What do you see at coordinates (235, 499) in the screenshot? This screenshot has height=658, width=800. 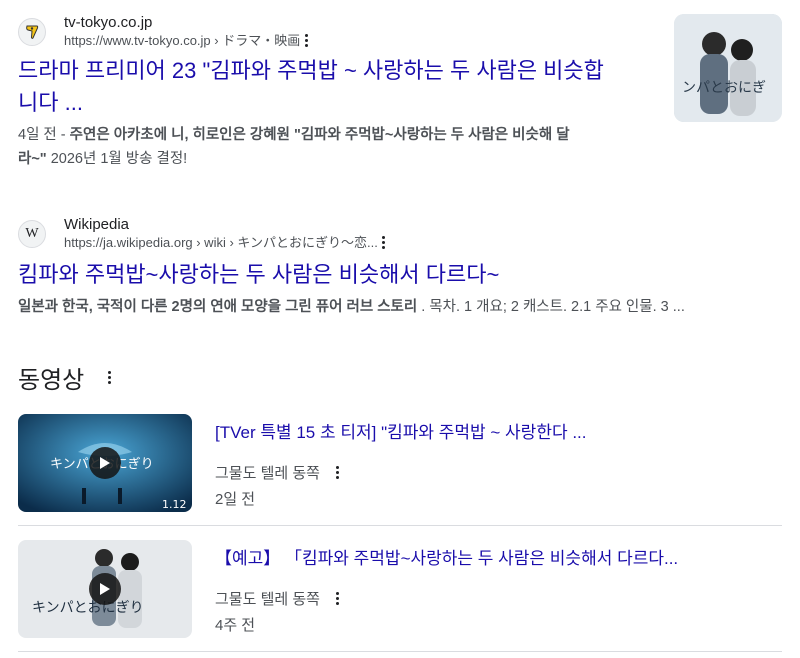 I see `video-age: 2일 전` at bounding box center [235, 499].